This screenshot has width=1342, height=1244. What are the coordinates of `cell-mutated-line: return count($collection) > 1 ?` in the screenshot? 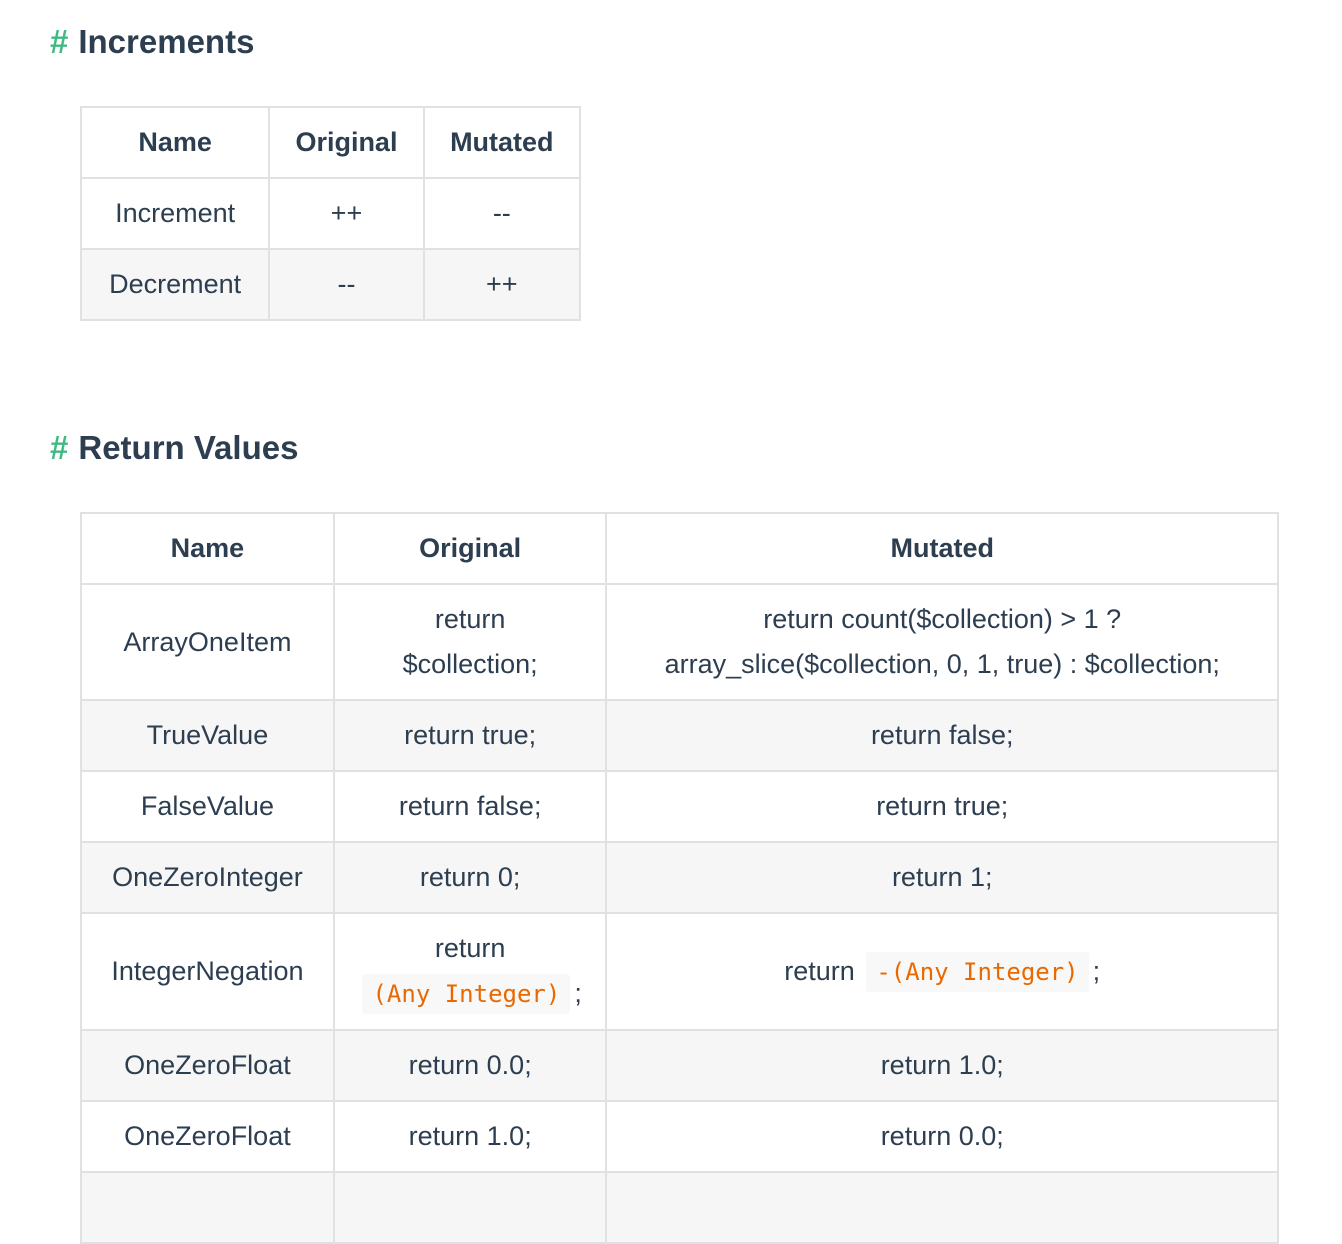 It's located at (942, 619).